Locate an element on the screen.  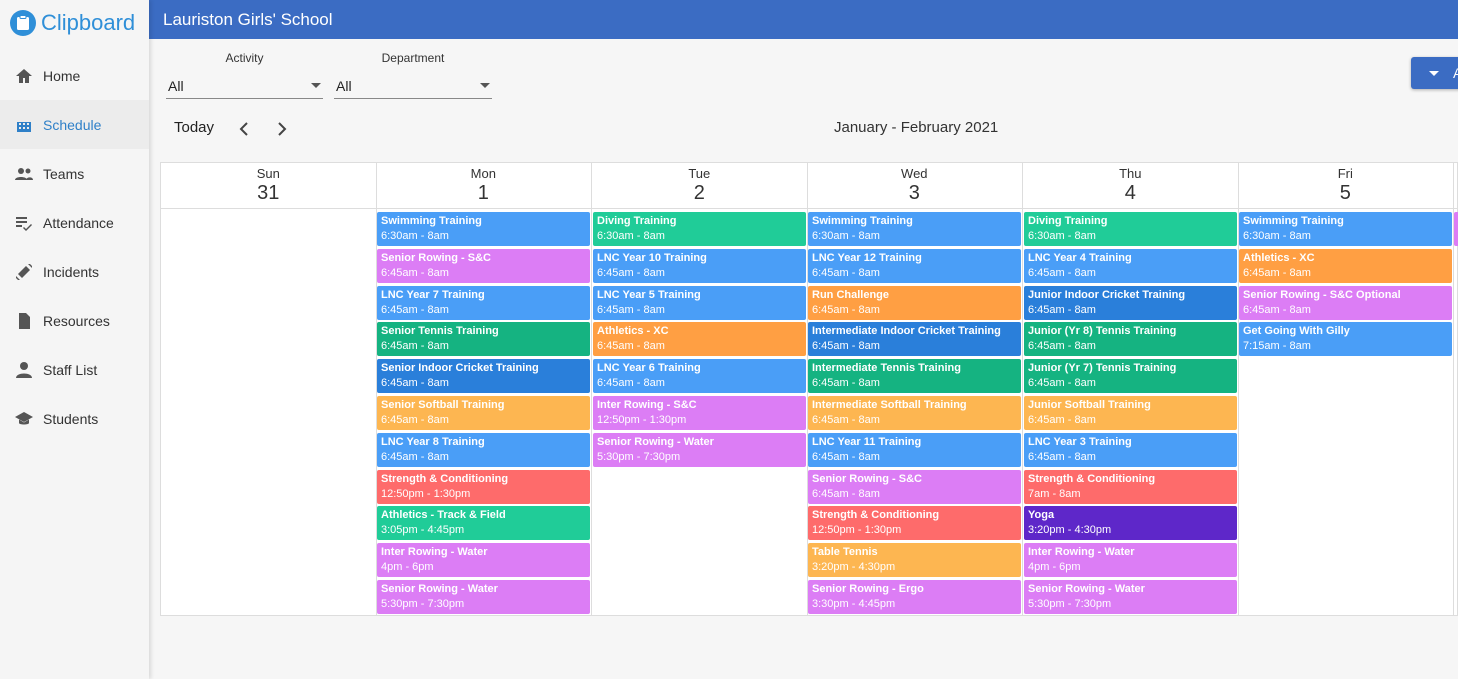
activity-select: All is located at coordinates (244, 86).